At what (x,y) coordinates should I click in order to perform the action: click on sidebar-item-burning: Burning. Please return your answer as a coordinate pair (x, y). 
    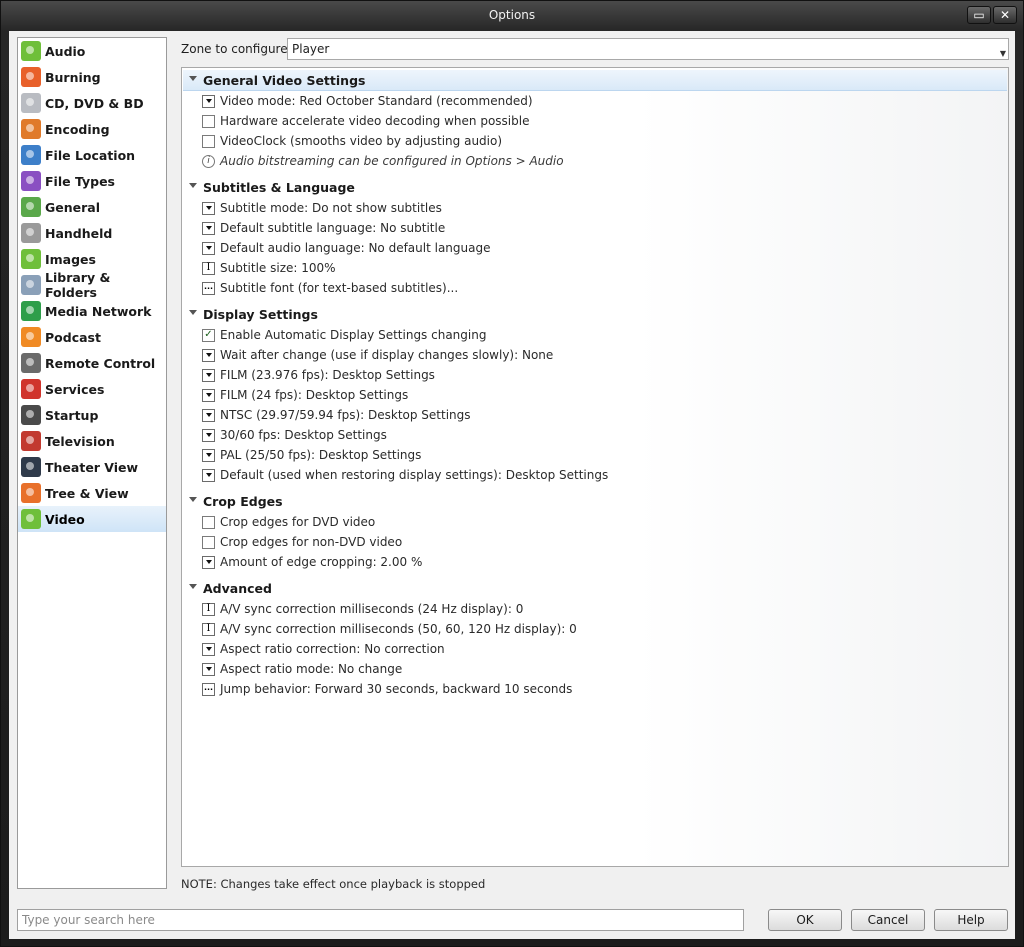
    Looking at the image, I should click on (92, 77).